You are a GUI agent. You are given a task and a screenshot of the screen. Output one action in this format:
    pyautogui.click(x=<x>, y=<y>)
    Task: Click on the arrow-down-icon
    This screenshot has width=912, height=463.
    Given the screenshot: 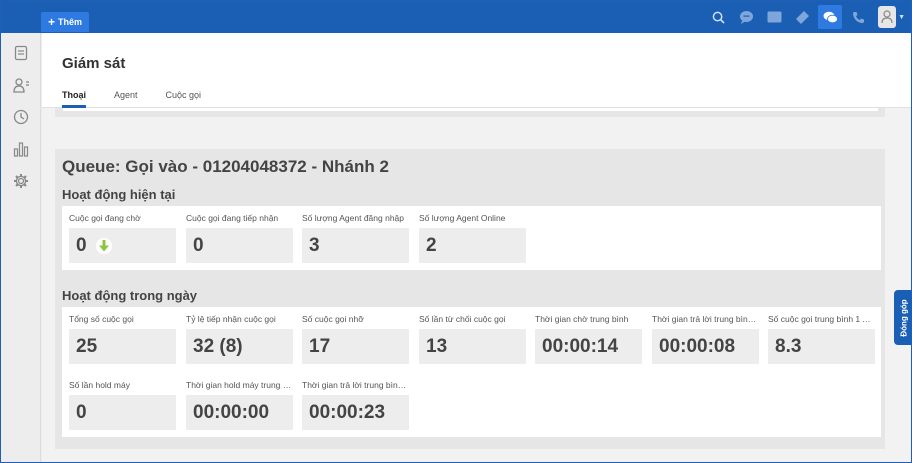 What is the action you would take?
    pyautogui.click(x=103, y=245)
    